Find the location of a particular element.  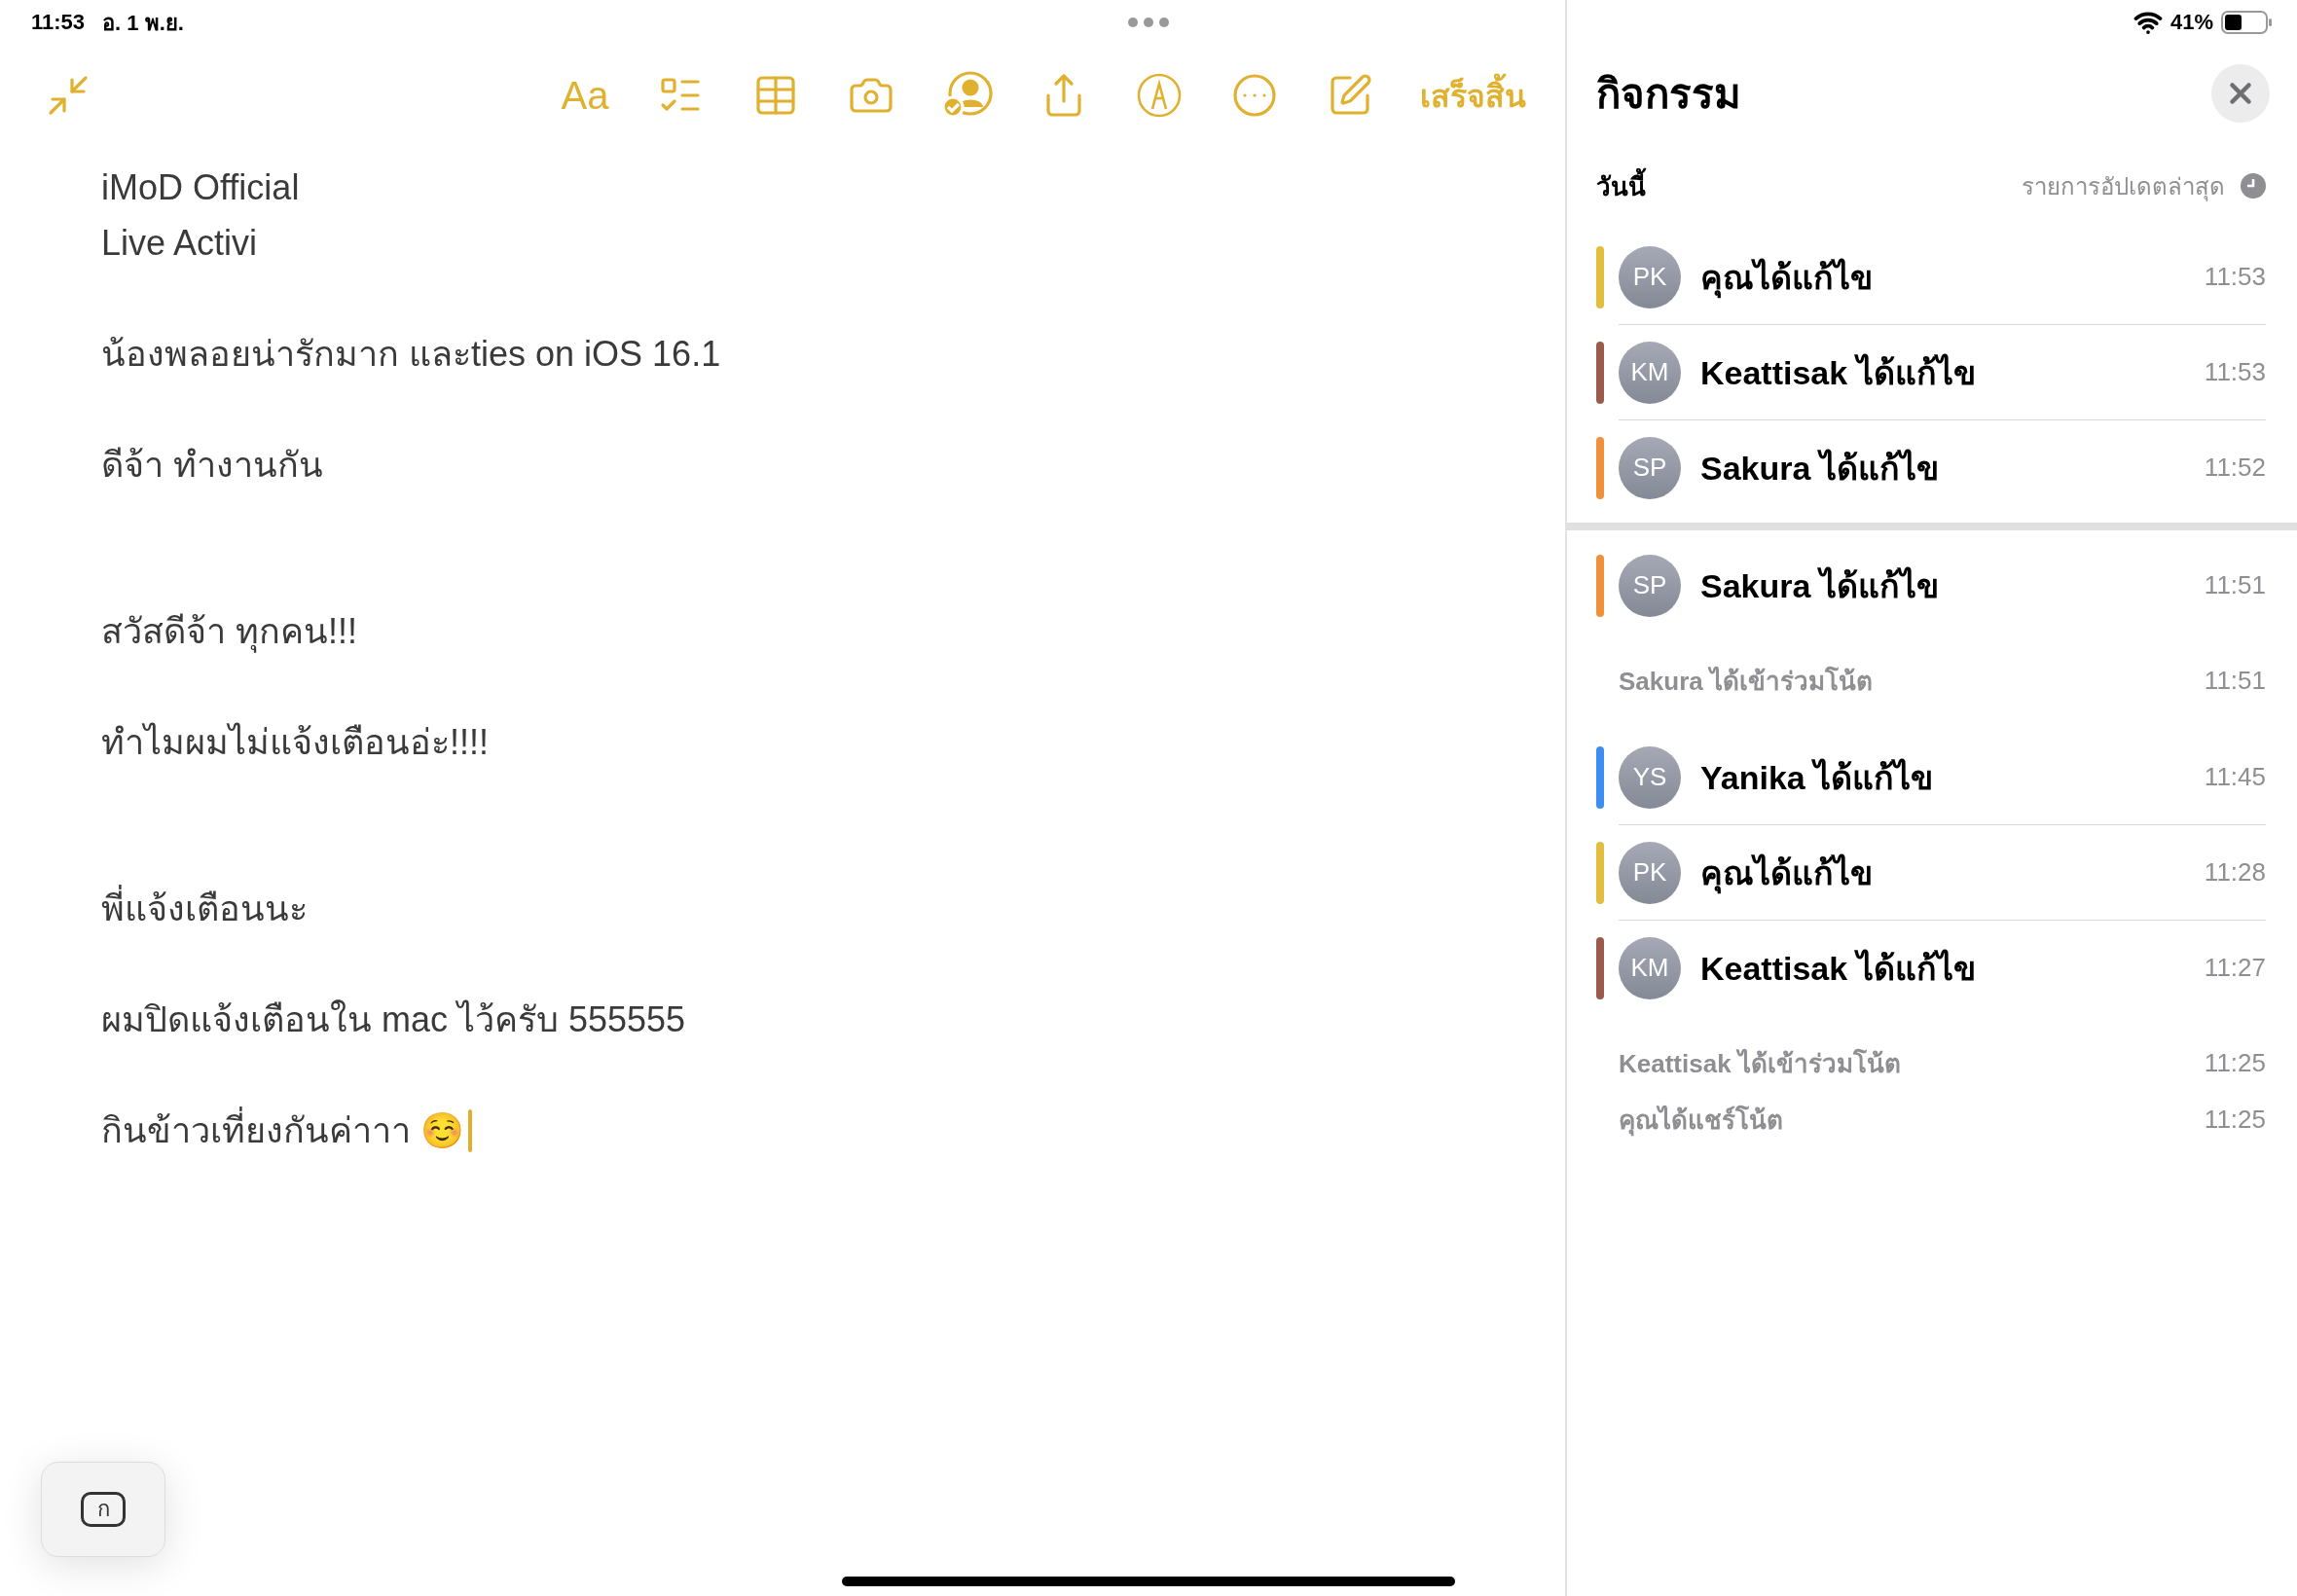

multitask-dots-icon is located at coordinates (1148, 22).